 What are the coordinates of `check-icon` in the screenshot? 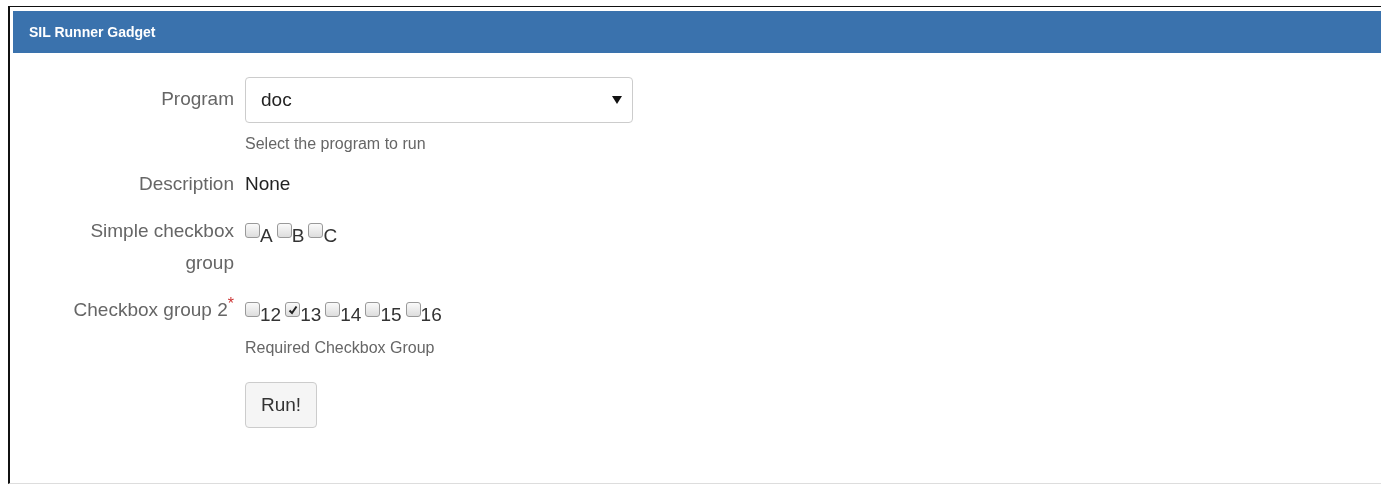 It's located at (292, 309).